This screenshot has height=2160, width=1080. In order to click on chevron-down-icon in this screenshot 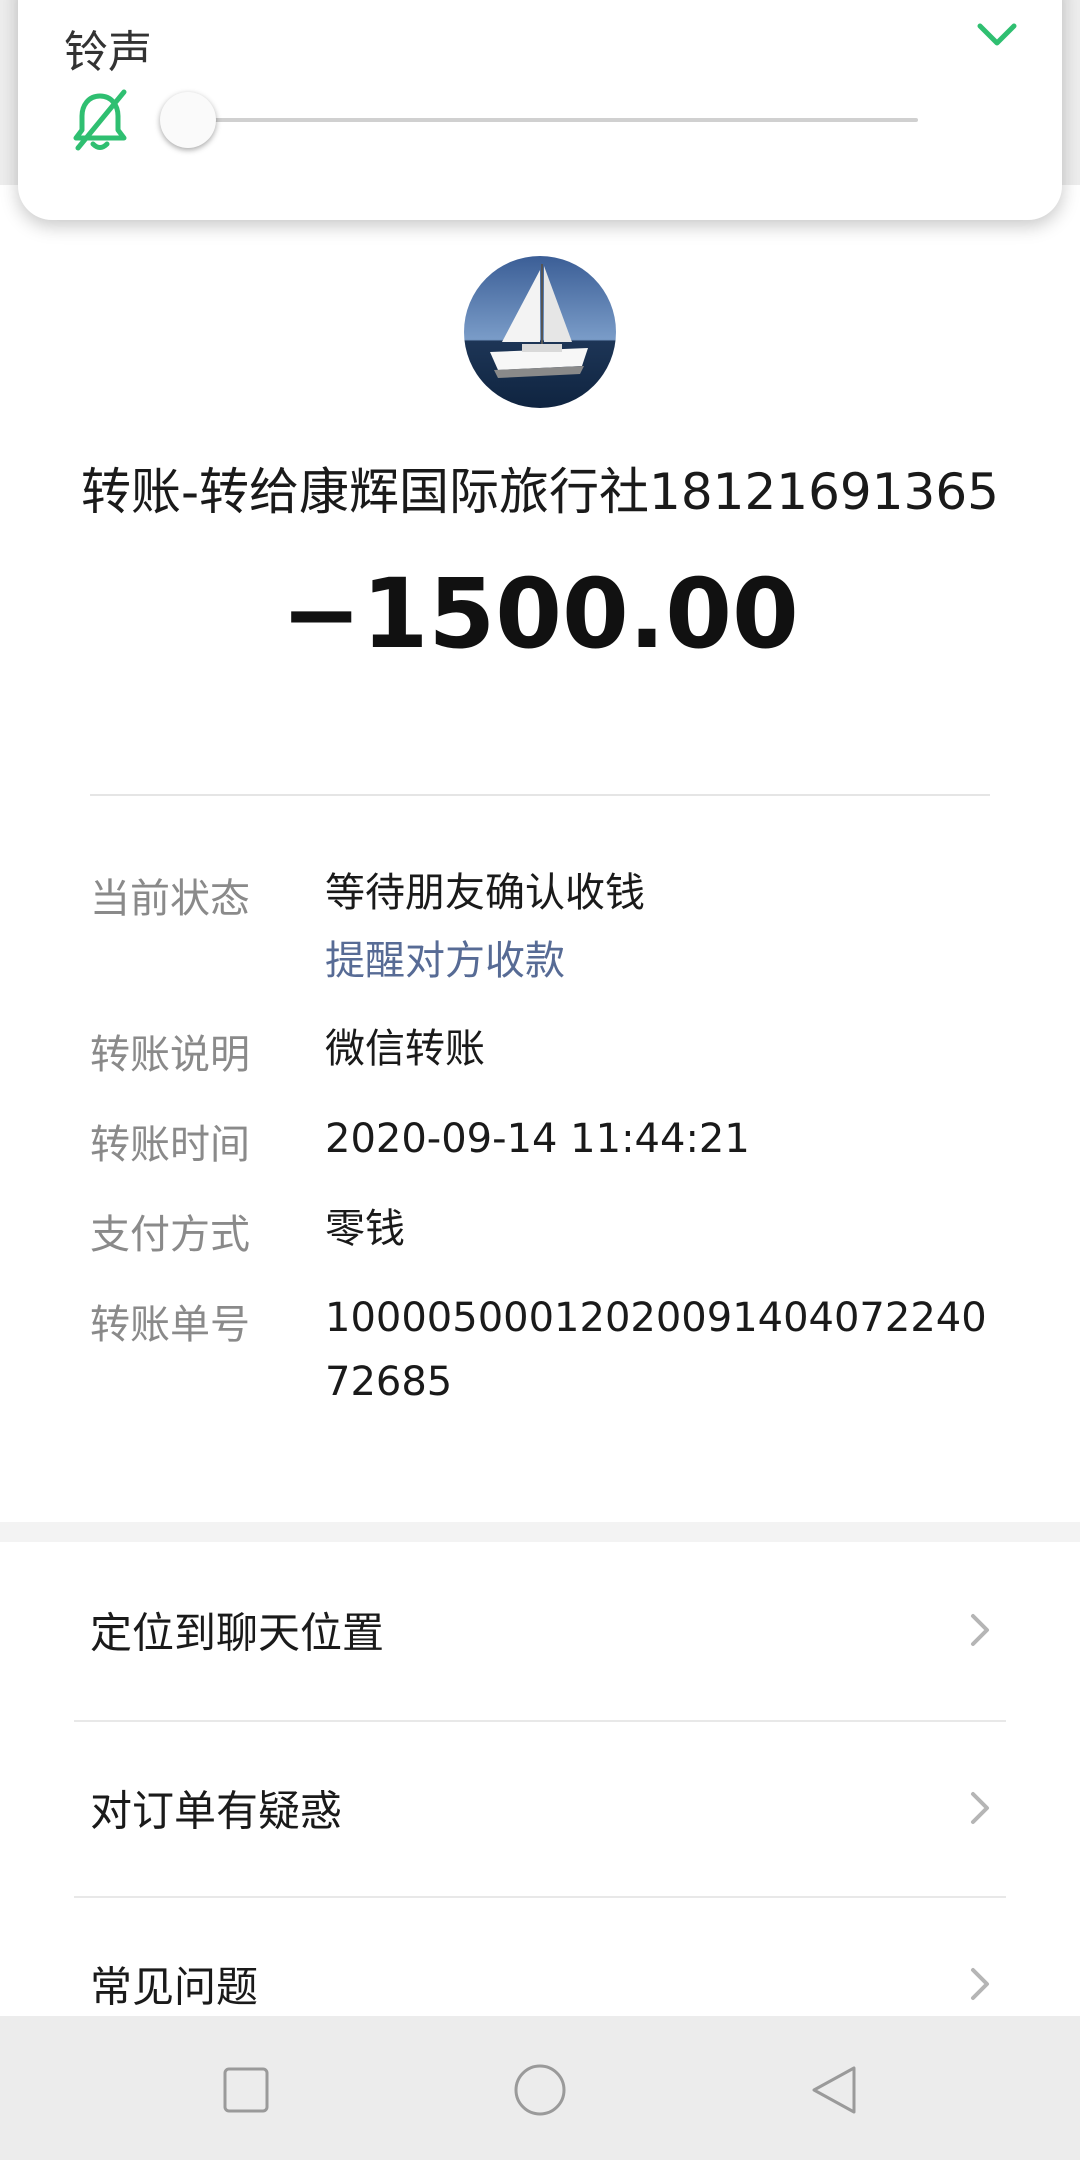, I will do `click(997, 35)`.